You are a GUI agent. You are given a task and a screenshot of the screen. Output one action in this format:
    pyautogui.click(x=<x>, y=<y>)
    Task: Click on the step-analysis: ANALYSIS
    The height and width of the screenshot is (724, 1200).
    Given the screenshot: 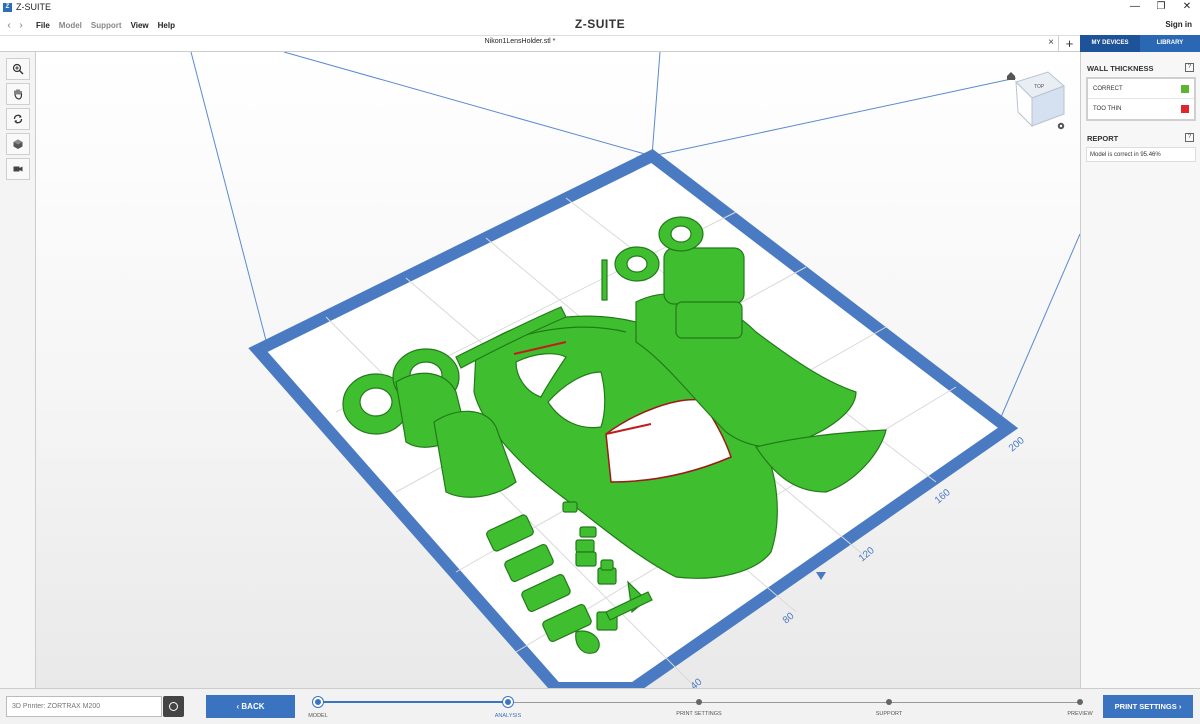 What is the action you would take?
    pyautogui.click(x=508, y=704)
    